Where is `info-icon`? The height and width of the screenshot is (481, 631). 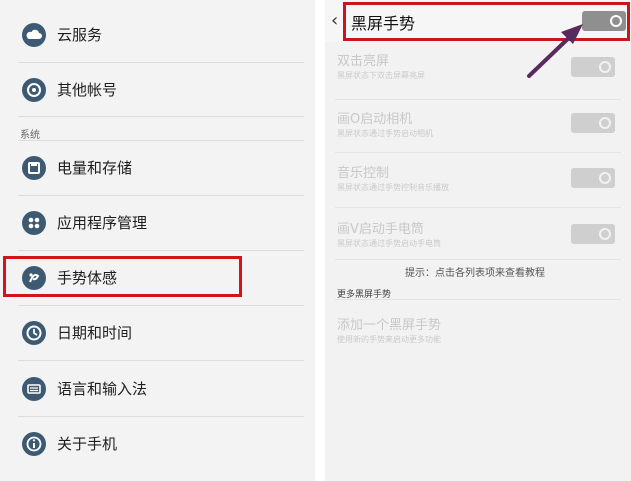 info-icon is located at coordinates (34, 444).